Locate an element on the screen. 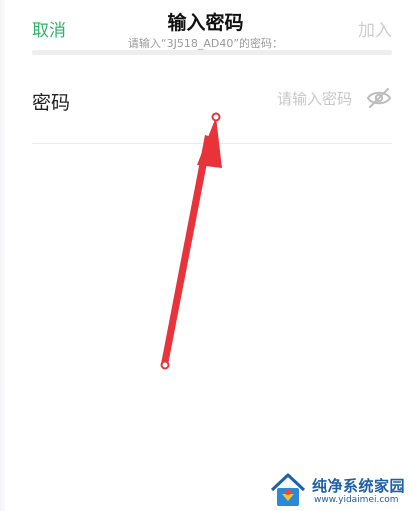  page-title: 输入密码 is located at coordinates (205, 23).